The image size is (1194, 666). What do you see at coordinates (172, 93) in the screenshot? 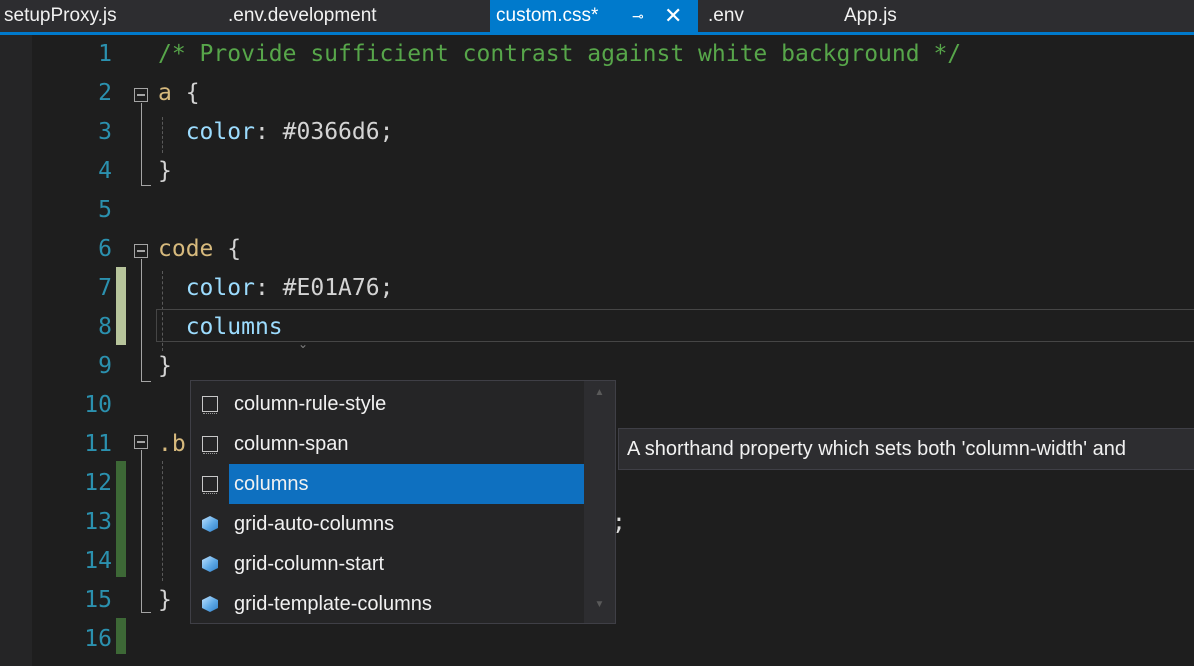
I see `code-token: a` at bounding box center [172, 93].